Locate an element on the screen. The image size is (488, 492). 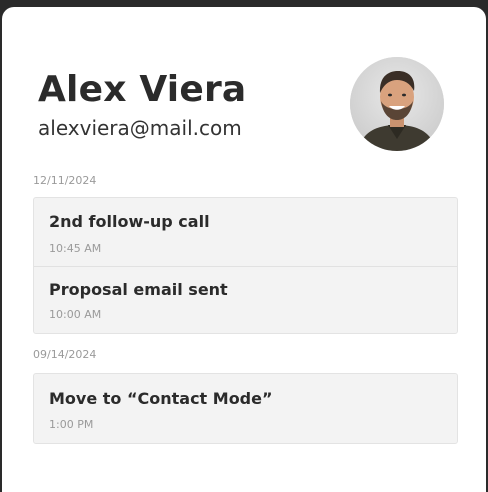
entry-time: 1:00 PM is located at coordinates (71, 424).